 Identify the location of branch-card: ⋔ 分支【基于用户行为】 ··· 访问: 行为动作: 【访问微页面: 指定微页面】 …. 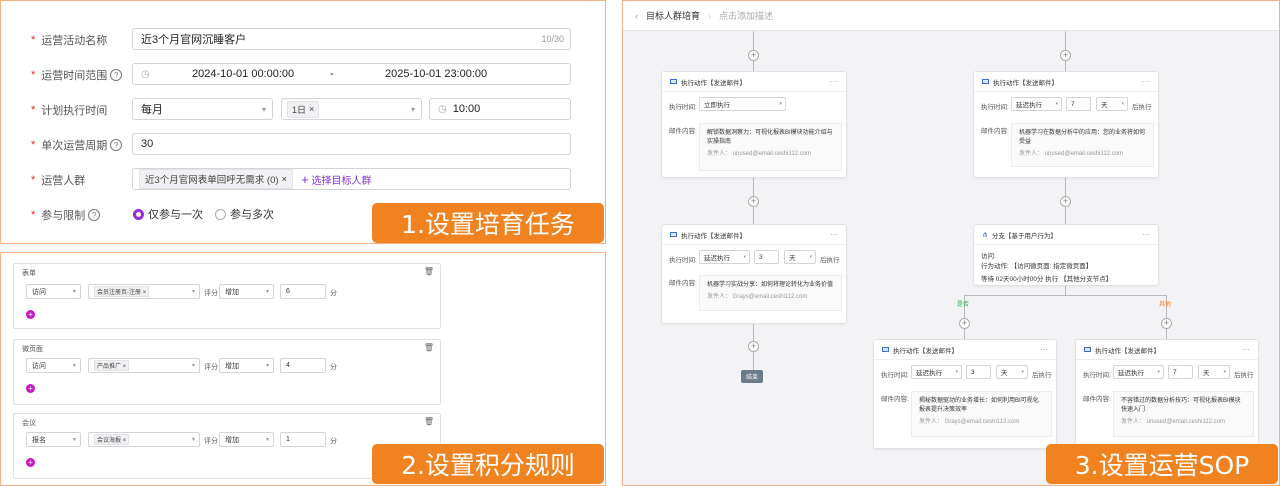
(1066, 255).